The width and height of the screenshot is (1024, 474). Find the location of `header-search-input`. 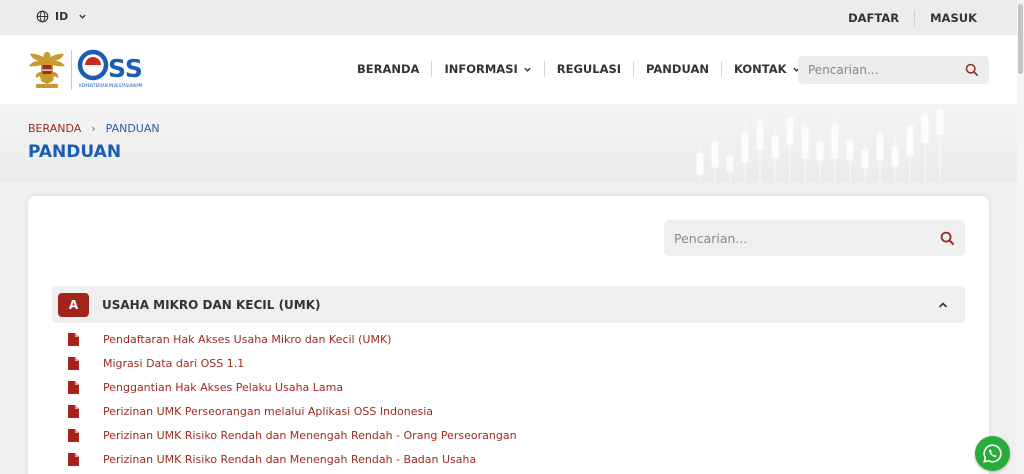

header-search-input is located at coordinates (886, 70).